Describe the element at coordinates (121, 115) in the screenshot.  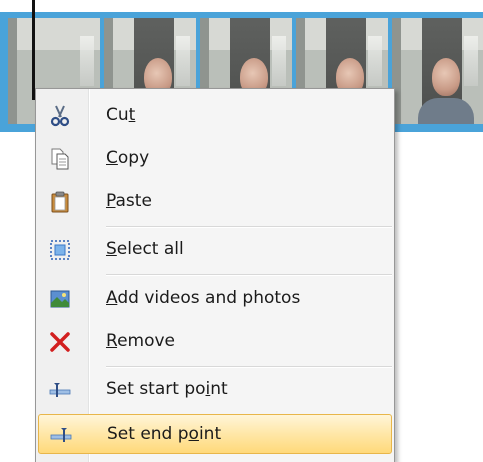
I see `menu-item-label: Cut` at that location.